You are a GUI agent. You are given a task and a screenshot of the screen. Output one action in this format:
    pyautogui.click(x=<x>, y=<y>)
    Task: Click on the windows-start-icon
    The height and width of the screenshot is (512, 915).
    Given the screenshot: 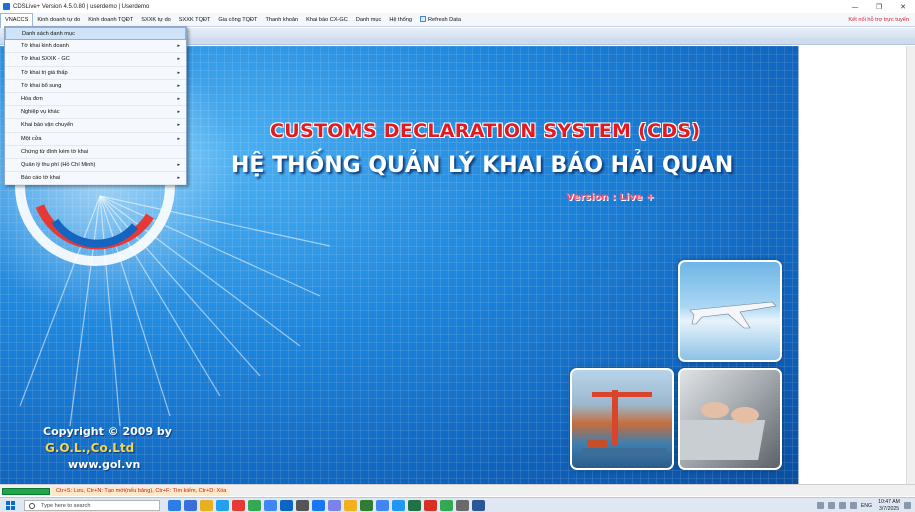 What is the action you would take?
    pyautogui.click(x=10, y=505)
    